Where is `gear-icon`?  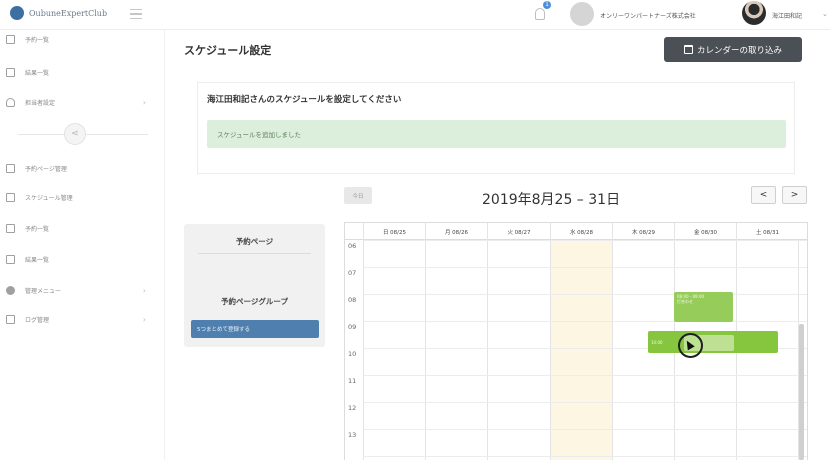 gear-icon is located at coordinates (10, 290).